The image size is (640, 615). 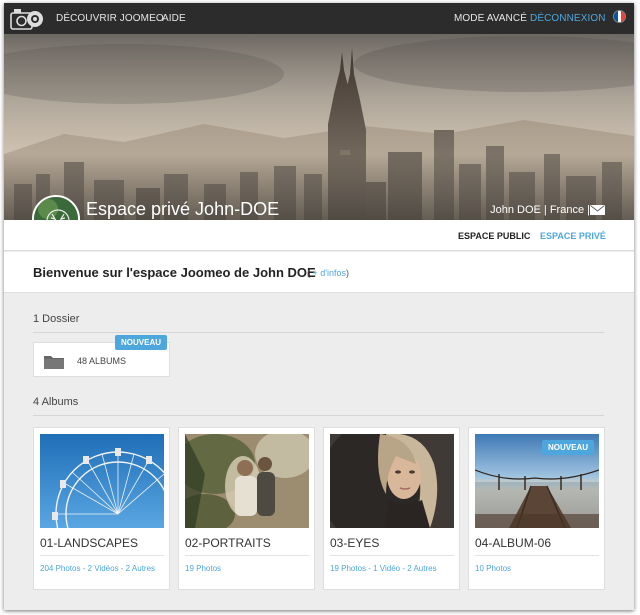 I want to click on nav-logout-link: DÉCONNEXION, so click(x=568, y=18).